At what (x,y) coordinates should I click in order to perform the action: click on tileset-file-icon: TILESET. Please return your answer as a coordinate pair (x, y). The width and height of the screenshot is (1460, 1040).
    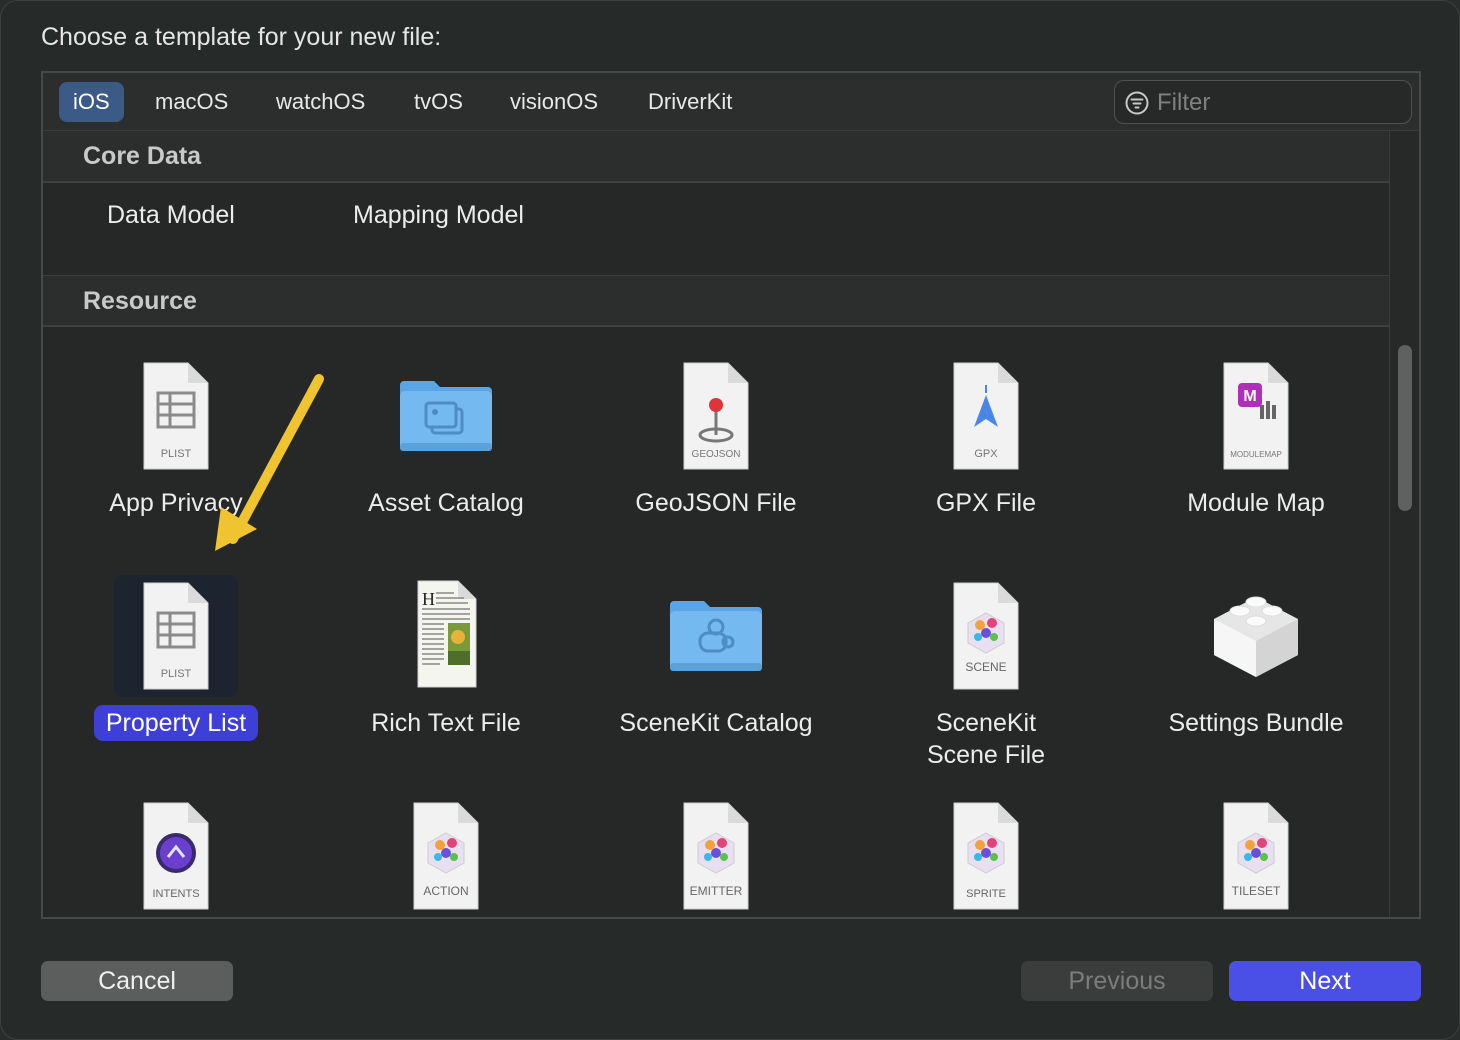
    Looking at the image, I should click on (1256, 856).